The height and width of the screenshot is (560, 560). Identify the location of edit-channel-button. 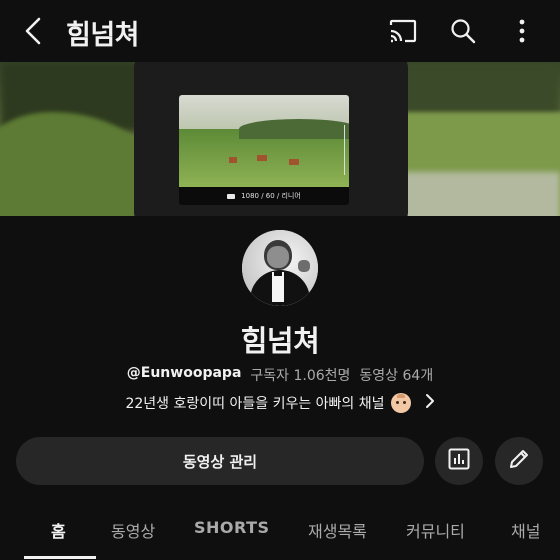
(519, 461).